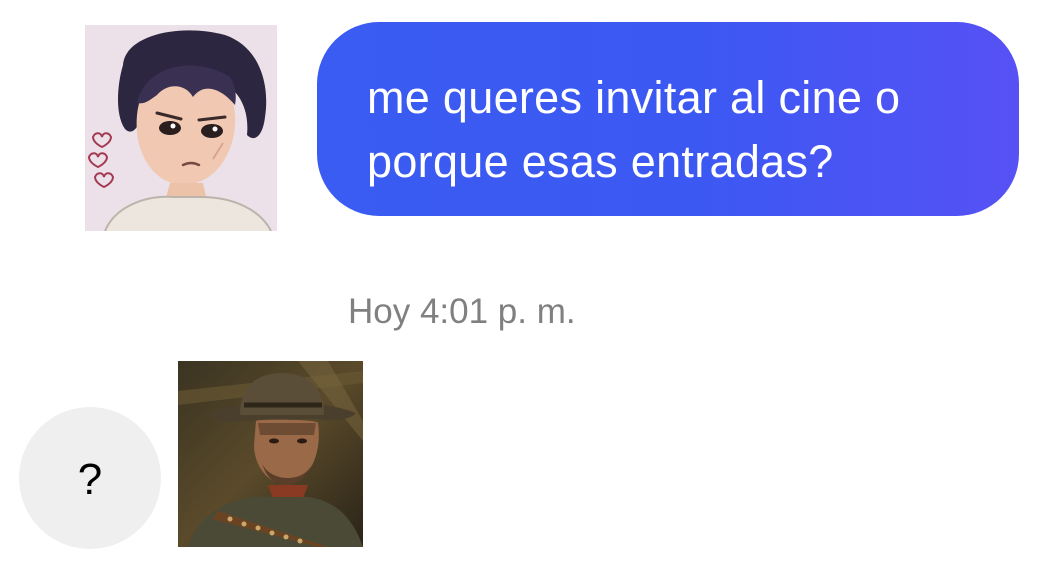 Image resolution: width=1055 pixels, height=576 pixels. Describe the element at coordinates (634, 97) in the screenshot. I see `sent-message-line-1: me queres invitar al cine o` at that location.